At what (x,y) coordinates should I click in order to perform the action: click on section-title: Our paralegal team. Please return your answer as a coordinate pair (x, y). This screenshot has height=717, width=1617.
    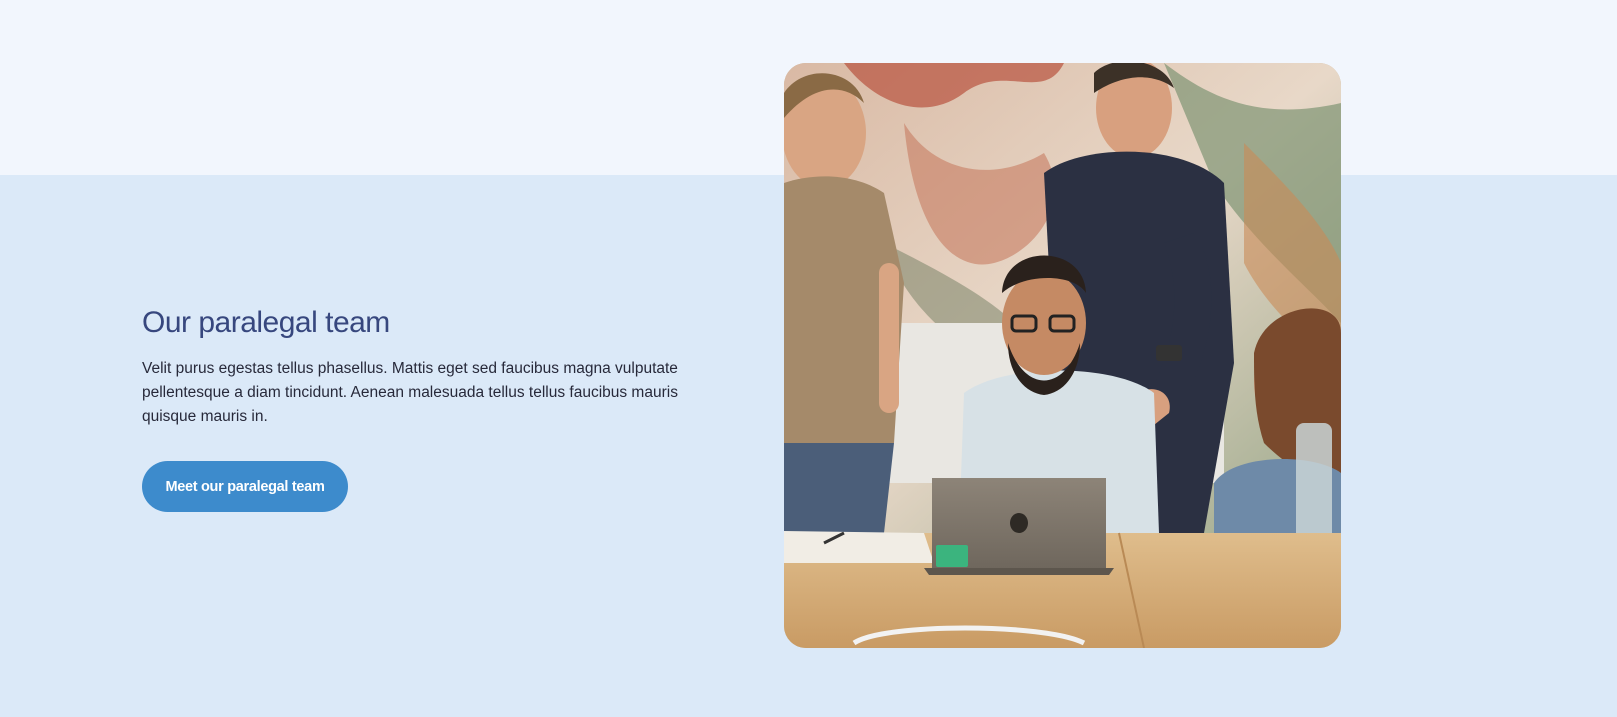
    Looking at the image, I should click on (266, 322).